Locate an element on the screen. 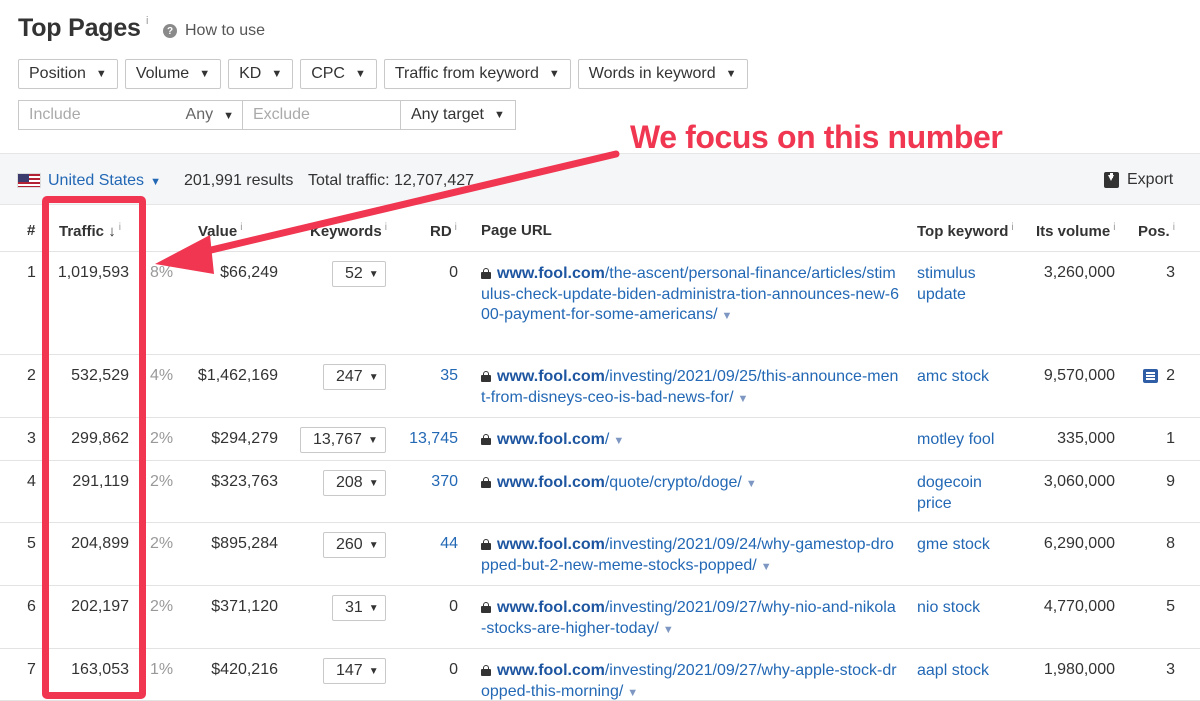 The width and height of the screenshot is (1200, 701). how-to-use-label: How to use is located at coordinates (225, 30).